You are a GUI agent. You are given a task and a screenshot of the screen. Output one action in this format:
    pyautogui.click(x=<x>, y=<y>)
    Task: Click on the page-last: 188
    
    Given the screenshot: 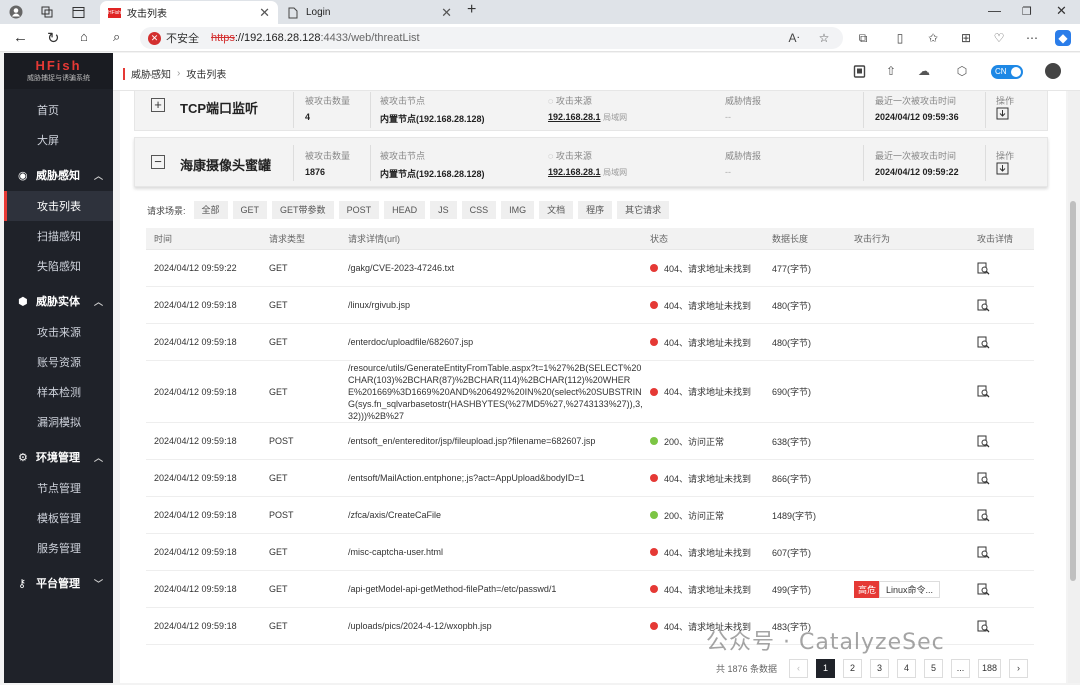 What is the action you would take?
    pyautogui.click(x=990, y=668)
    